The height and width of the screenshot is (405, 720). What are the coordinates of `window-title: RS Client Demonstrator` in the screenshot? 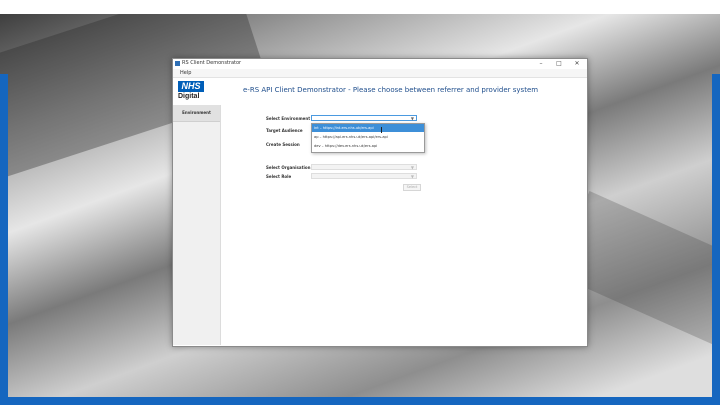 It's located at (212, 63).